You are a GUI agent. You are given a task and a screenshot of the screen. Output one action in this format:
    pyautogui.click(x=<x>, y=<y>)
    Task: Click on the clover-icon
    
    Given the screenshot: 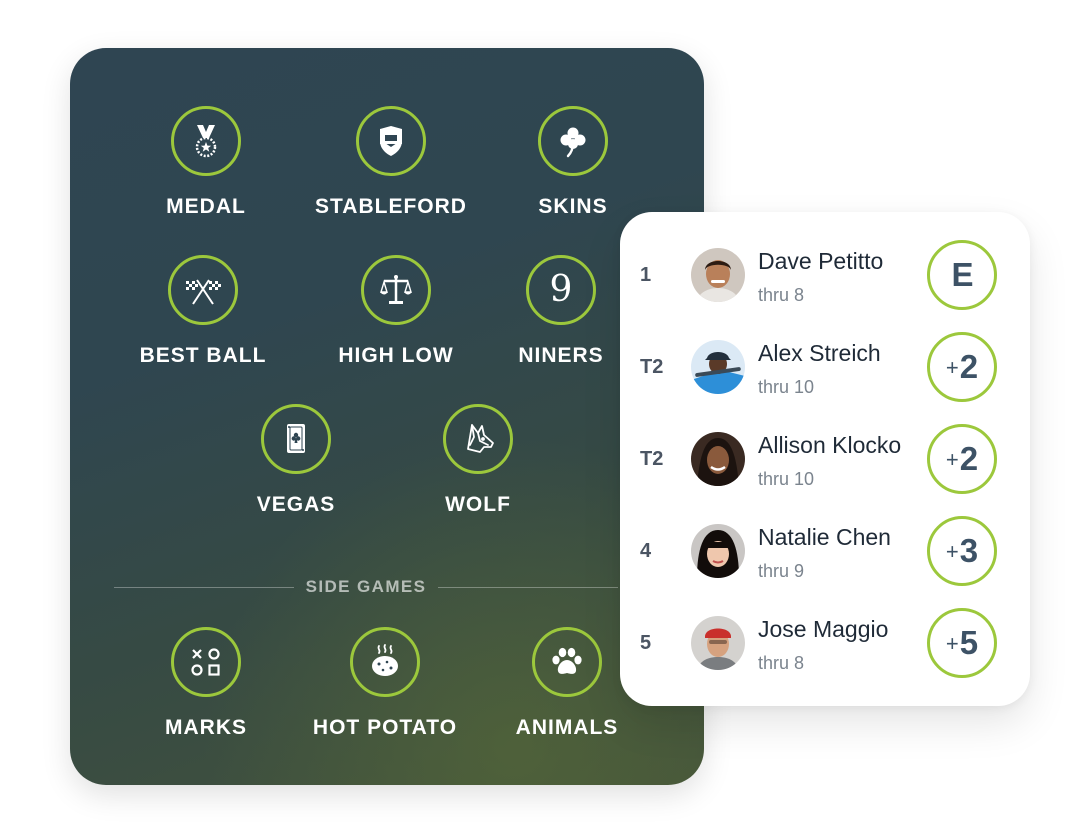 What is the action you would take?
    pyautogui.click(x=573, y=141)
    